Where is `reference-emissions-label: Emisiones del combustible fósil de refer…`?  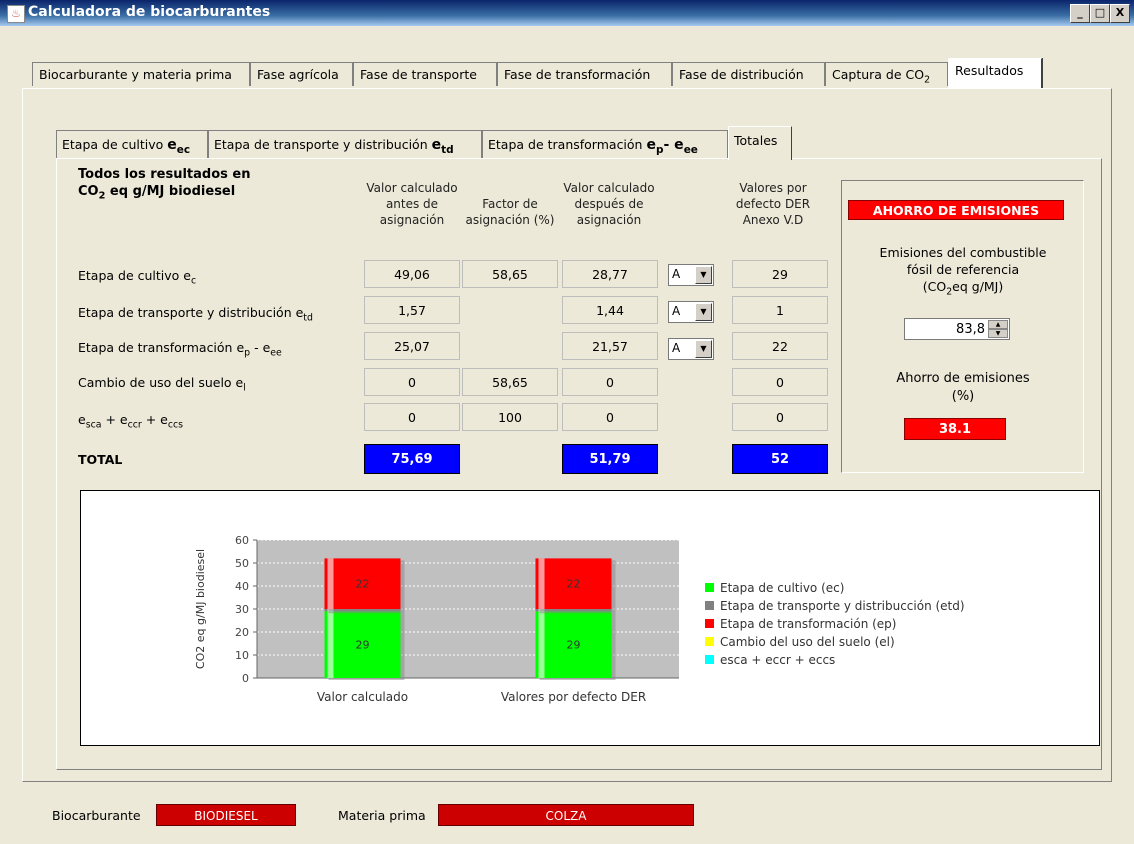 reference-emissions-label: Emisiones del combustible fósil de refer… is located at coordinates (963, 272).